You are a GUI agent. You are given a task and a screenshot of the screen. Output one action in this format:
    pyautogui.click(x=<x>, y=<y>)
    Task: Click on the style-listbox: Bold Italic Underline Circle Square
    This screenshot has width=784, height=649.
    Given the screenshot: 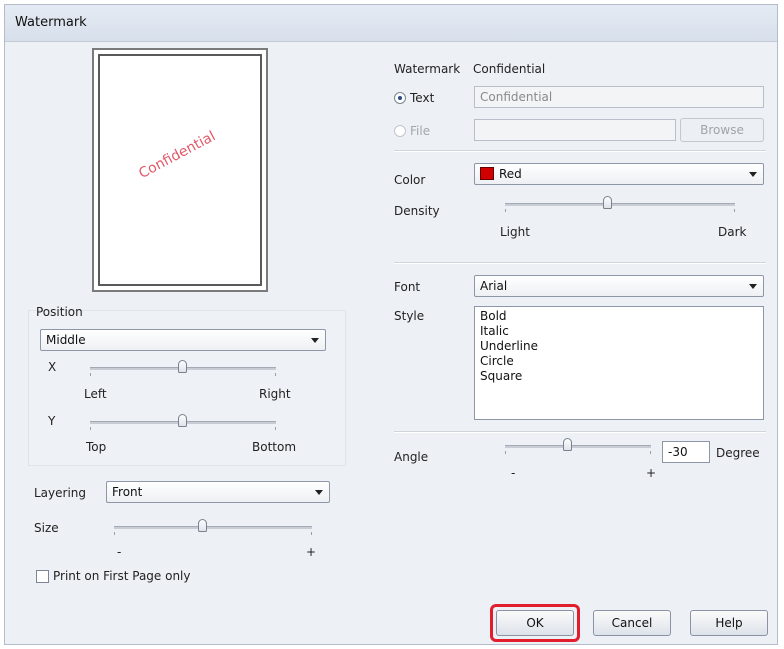 What is the action you would take?
    pyautogui.click(x=619, y=363)
    